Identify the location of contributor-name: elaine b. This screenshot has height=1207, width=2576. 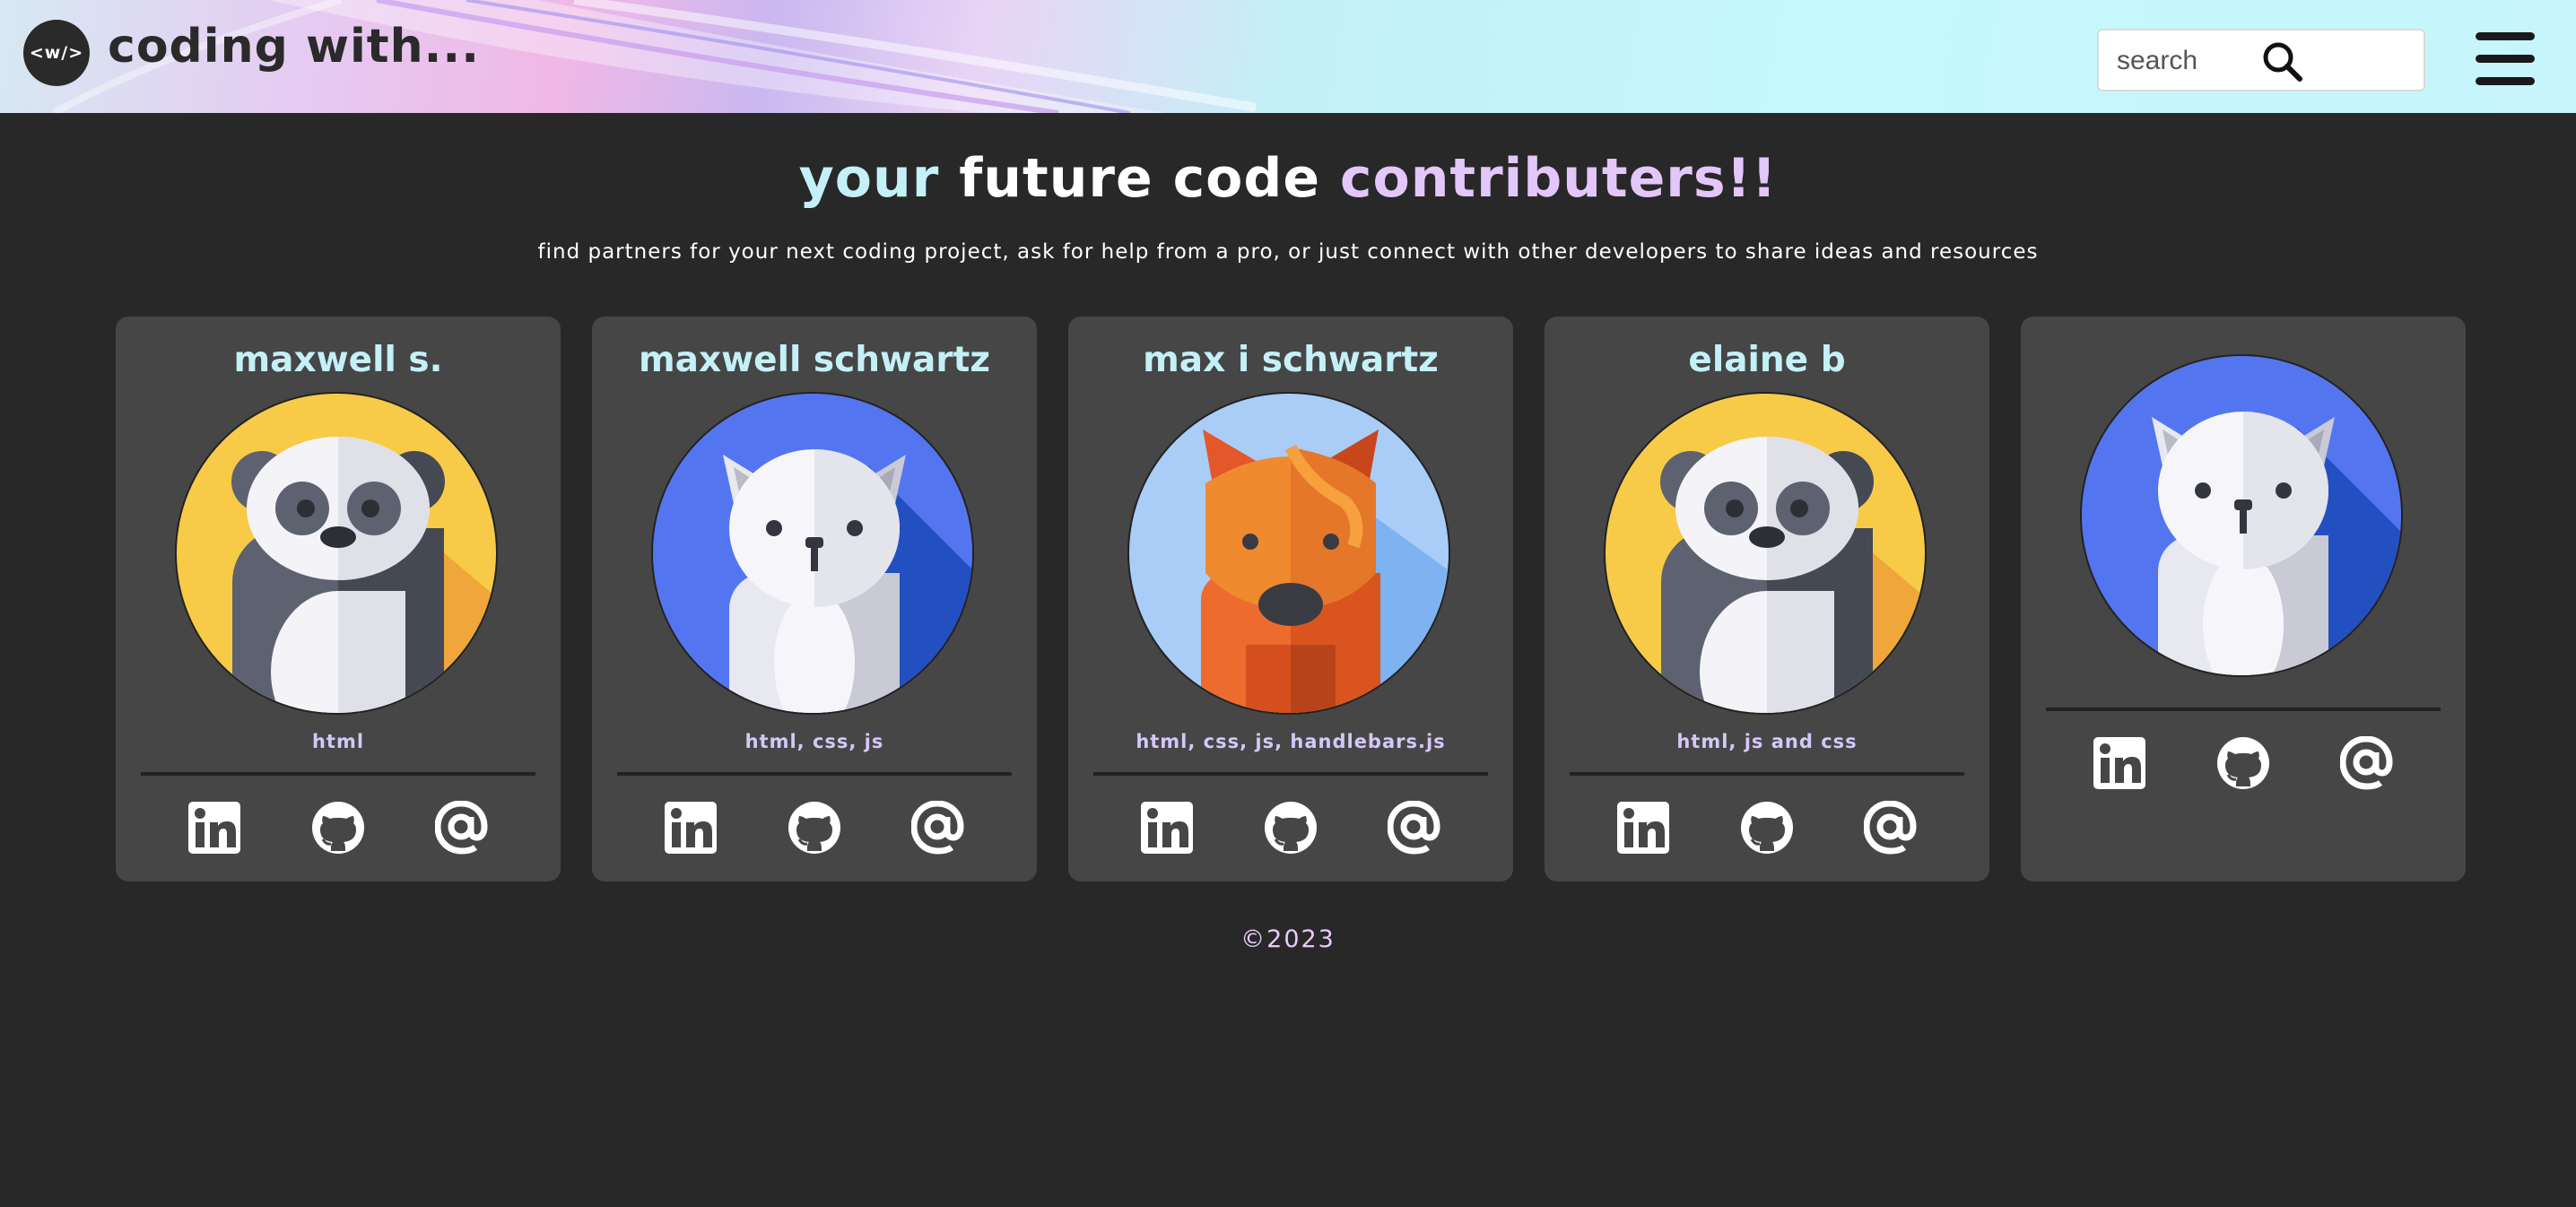
(1767, 360).